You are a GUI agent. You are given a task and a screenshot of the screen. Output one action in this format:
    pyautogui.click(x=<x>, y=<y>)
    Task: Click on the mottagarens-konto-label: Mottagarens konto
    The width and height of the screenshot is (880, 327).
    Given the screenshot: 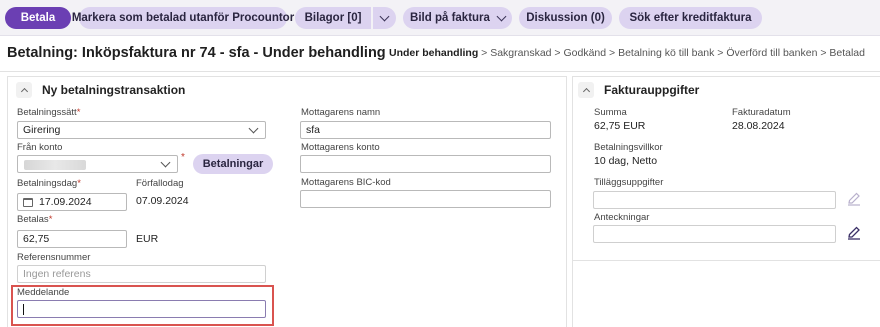 What is the action you would take?
    pyautogui.click(x=340, y=147)
    